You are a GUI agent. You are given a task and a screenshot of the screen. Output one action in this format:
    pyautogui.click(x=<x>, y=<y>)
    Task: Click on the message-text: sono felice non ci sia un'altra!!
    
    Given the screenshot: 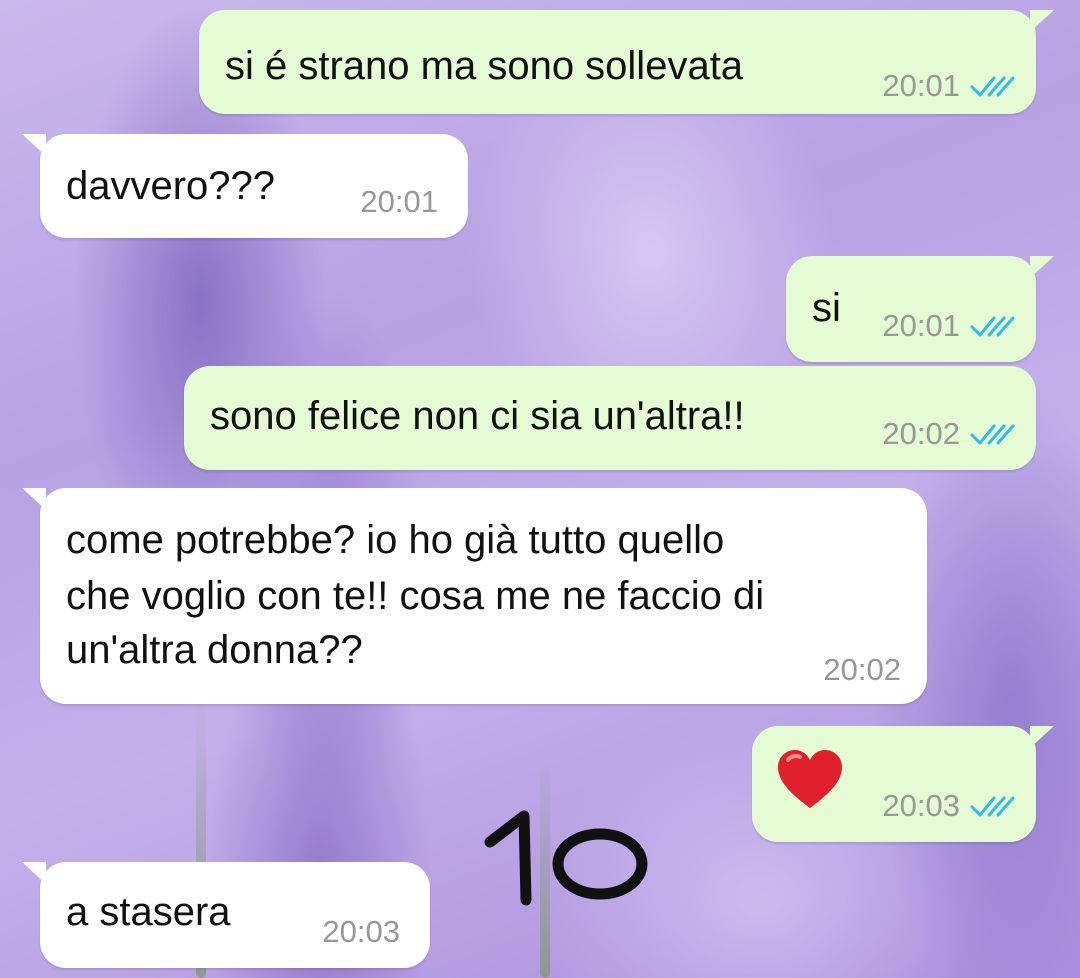 What is the action you would take?
    pyautogui.click(x=477, y=416)
    